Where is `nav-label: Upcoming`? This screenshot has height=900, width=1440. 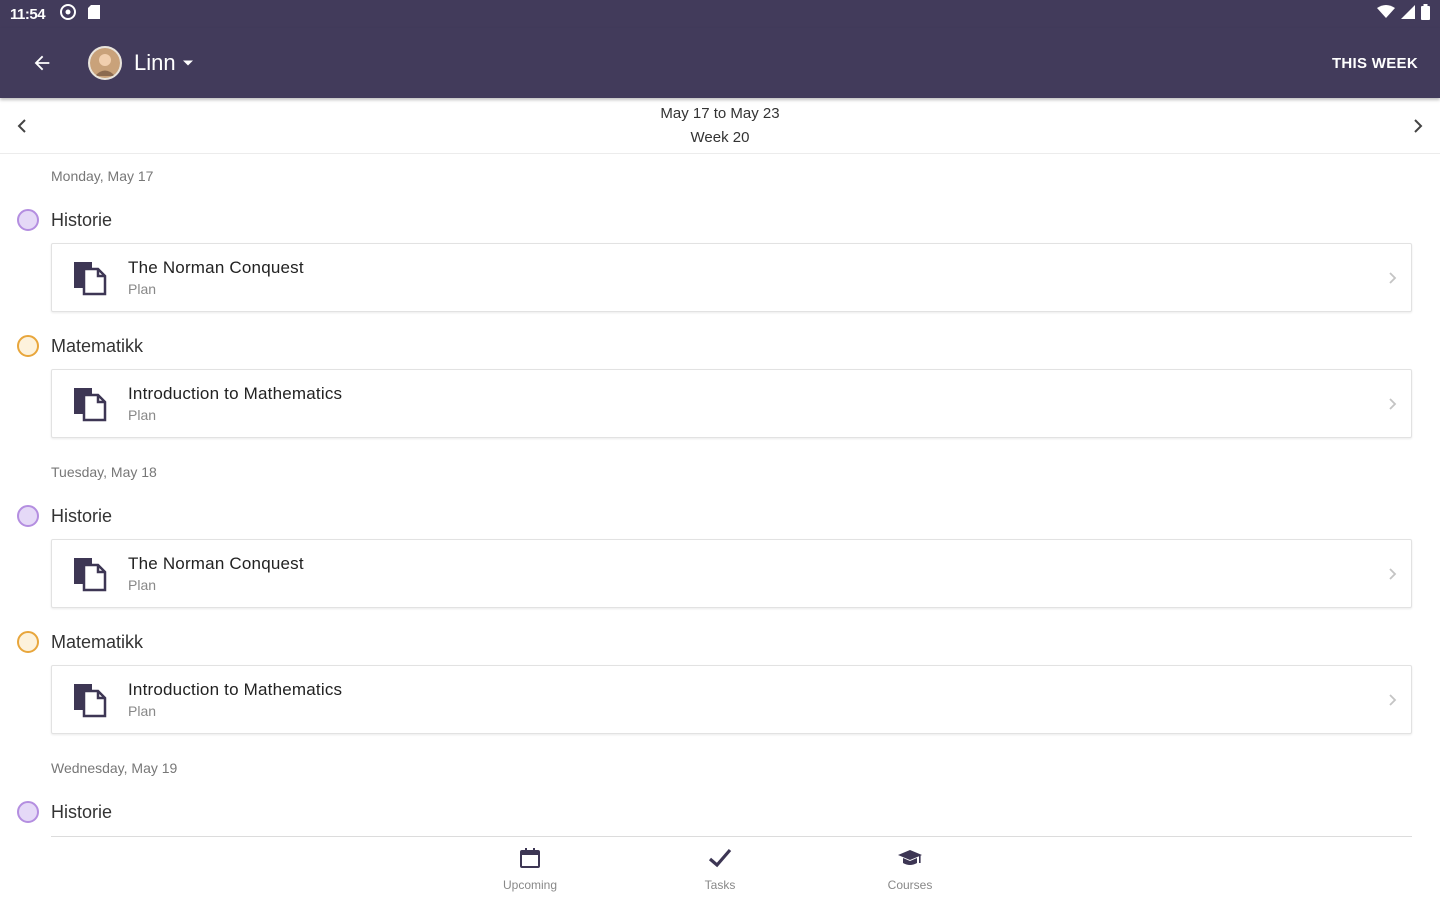
nav-label: Upcoming is located at coordinates (530, 885).